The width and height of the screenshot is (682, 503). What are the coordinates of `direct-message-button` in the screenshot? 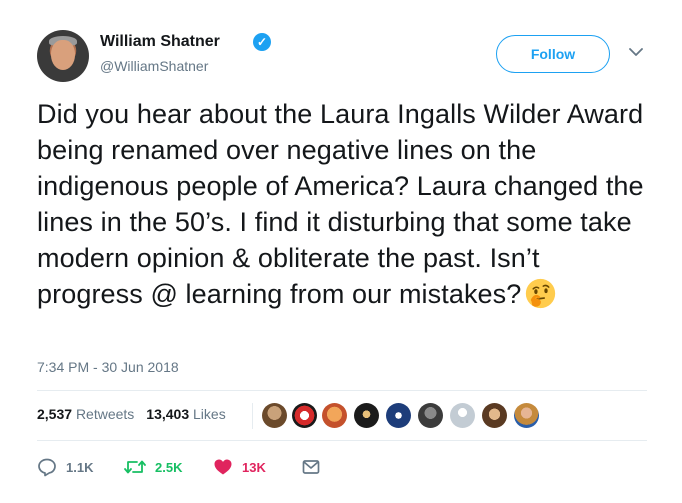 It's located at (315, 467).